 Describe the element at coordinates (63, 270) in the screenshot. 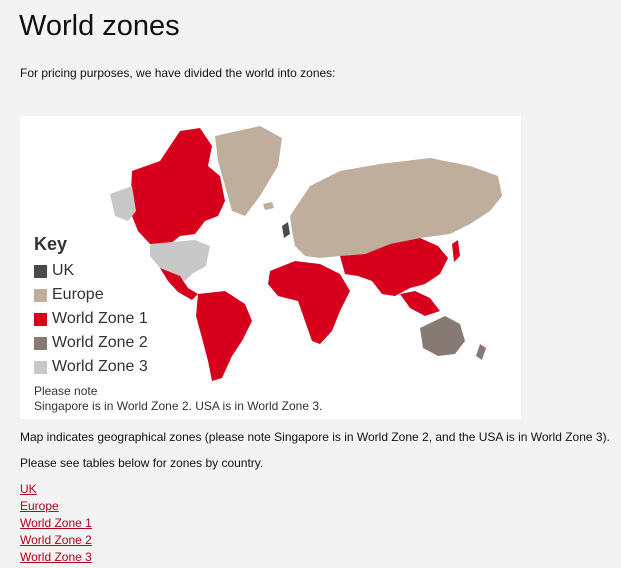

I see `key-label: UK` at that location.